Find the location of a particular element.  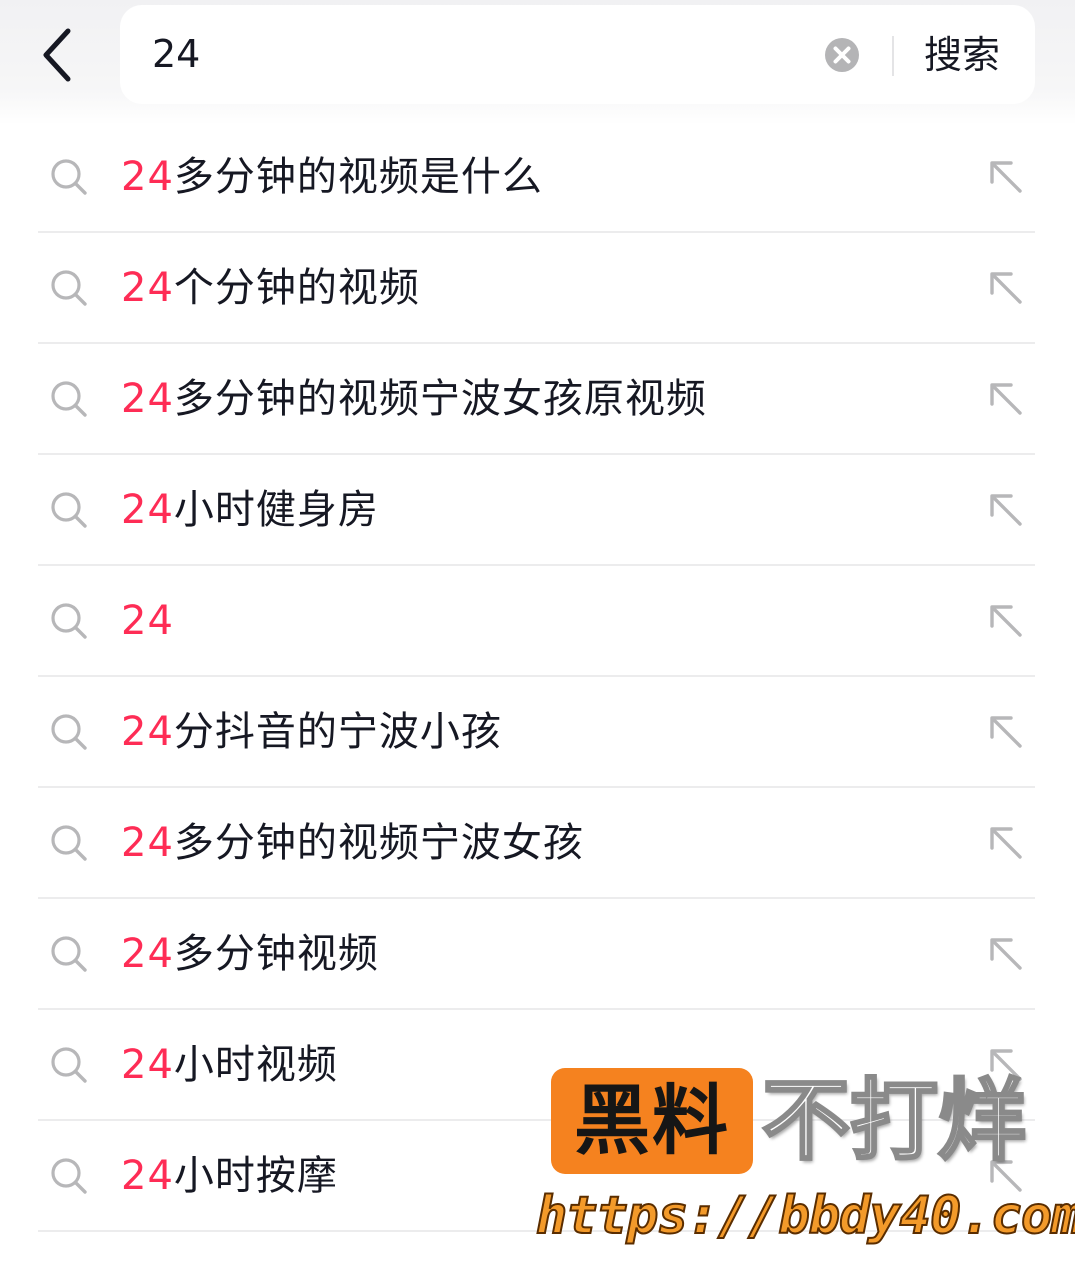

watermark-url: https://bbdy40.com is located at coordinates (805, 1216).